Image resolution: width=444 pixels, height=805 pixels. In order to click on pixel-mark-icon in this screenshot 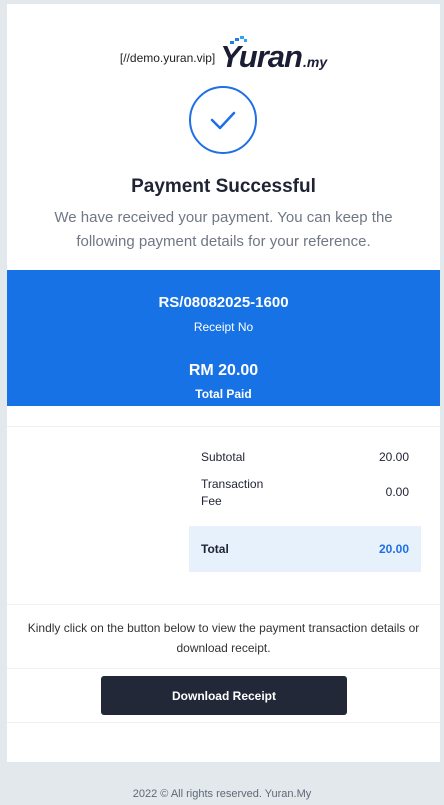, I will do `click(239, 40)`.